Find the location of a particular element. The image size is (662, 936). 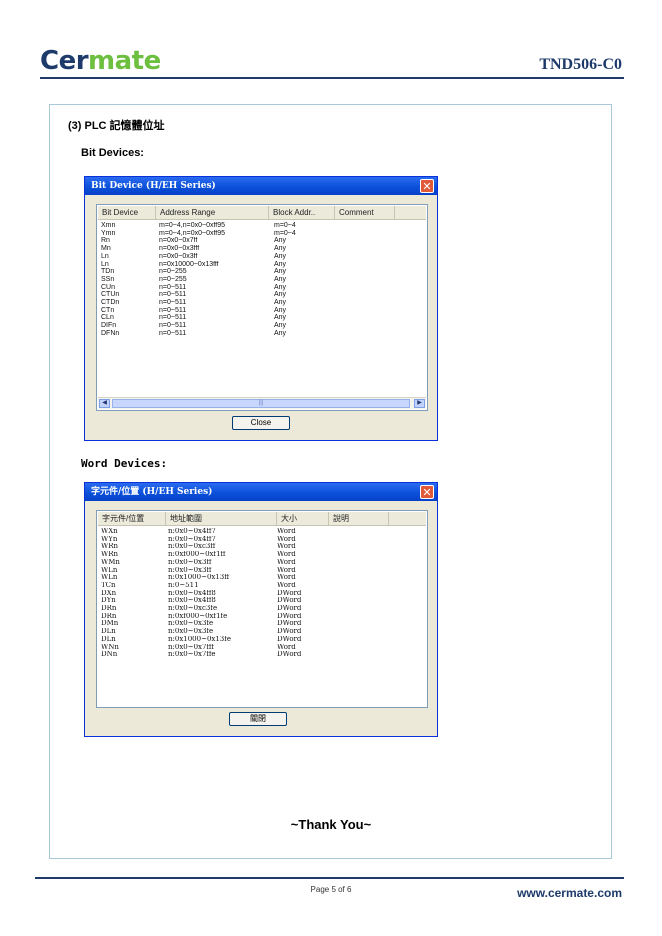

table-cell: m=0~4 is located at coordinates (285, 225).